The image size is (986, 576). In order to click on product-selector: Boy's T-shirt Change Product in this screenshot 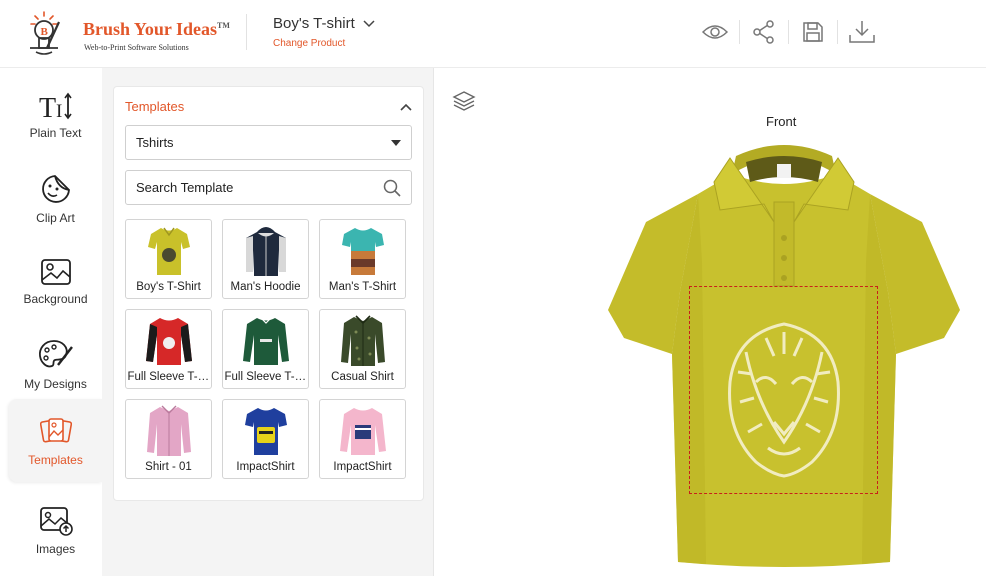, I will do `click(324, 32)`.